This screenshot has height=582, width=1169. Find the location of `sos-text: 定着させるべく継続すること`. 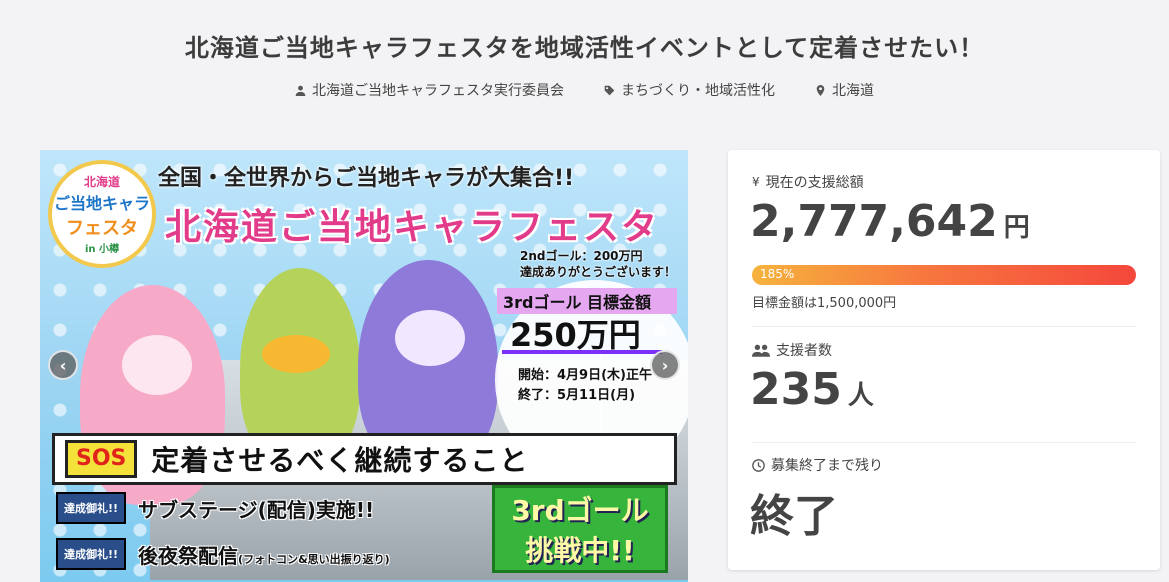

sos-text: 定着させるべく継続すること is located at coordinates (340, 460).